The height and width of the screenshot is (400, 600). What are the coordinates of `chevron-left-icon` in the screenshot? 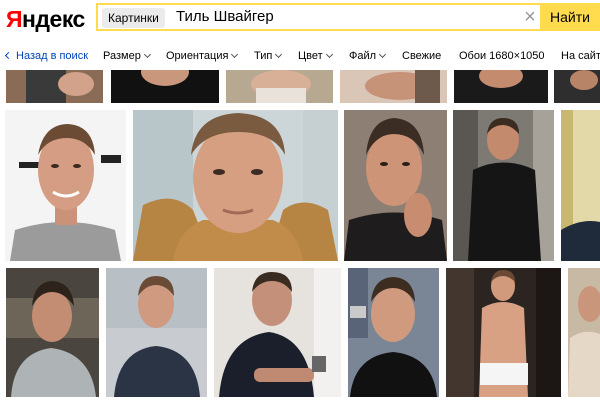 It's located at (8, 55).